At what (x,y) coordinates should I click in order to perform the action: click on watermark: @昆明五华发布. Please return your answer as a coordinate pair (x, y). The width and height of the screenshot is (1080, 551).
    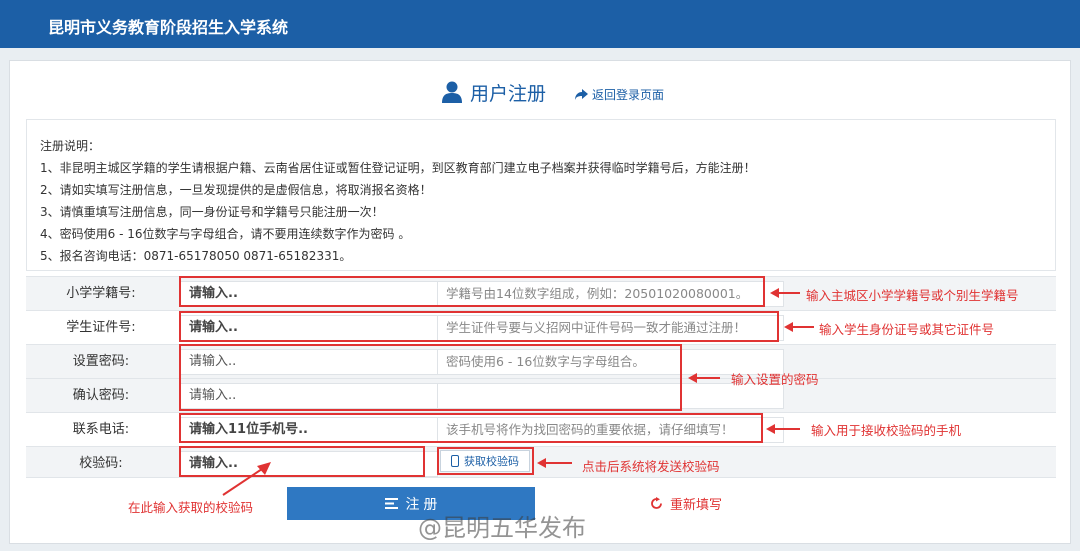
    Looking at the image, I should click on (502, 528).